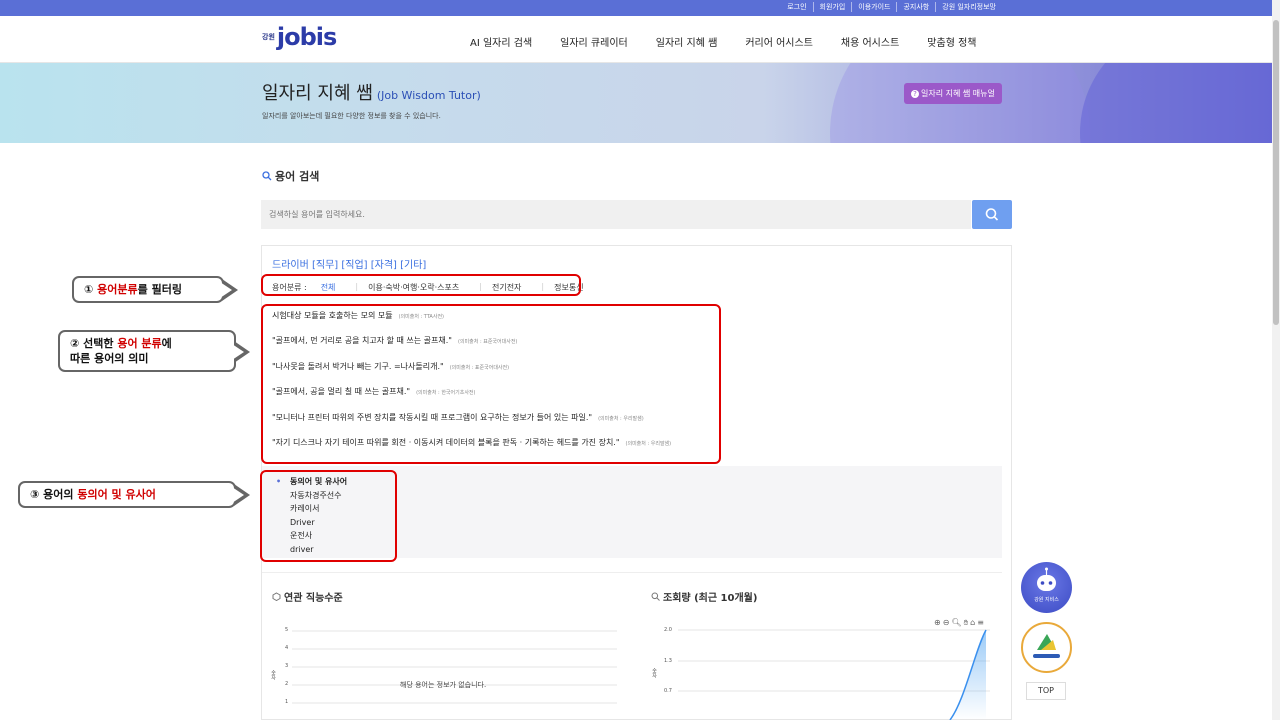 The height and width of the screenshot is (720, 1280). What do you see at coordinates (668, 630) in the screenshot?
I see `y-tick: 2.0` at bounding box center [668, 630].